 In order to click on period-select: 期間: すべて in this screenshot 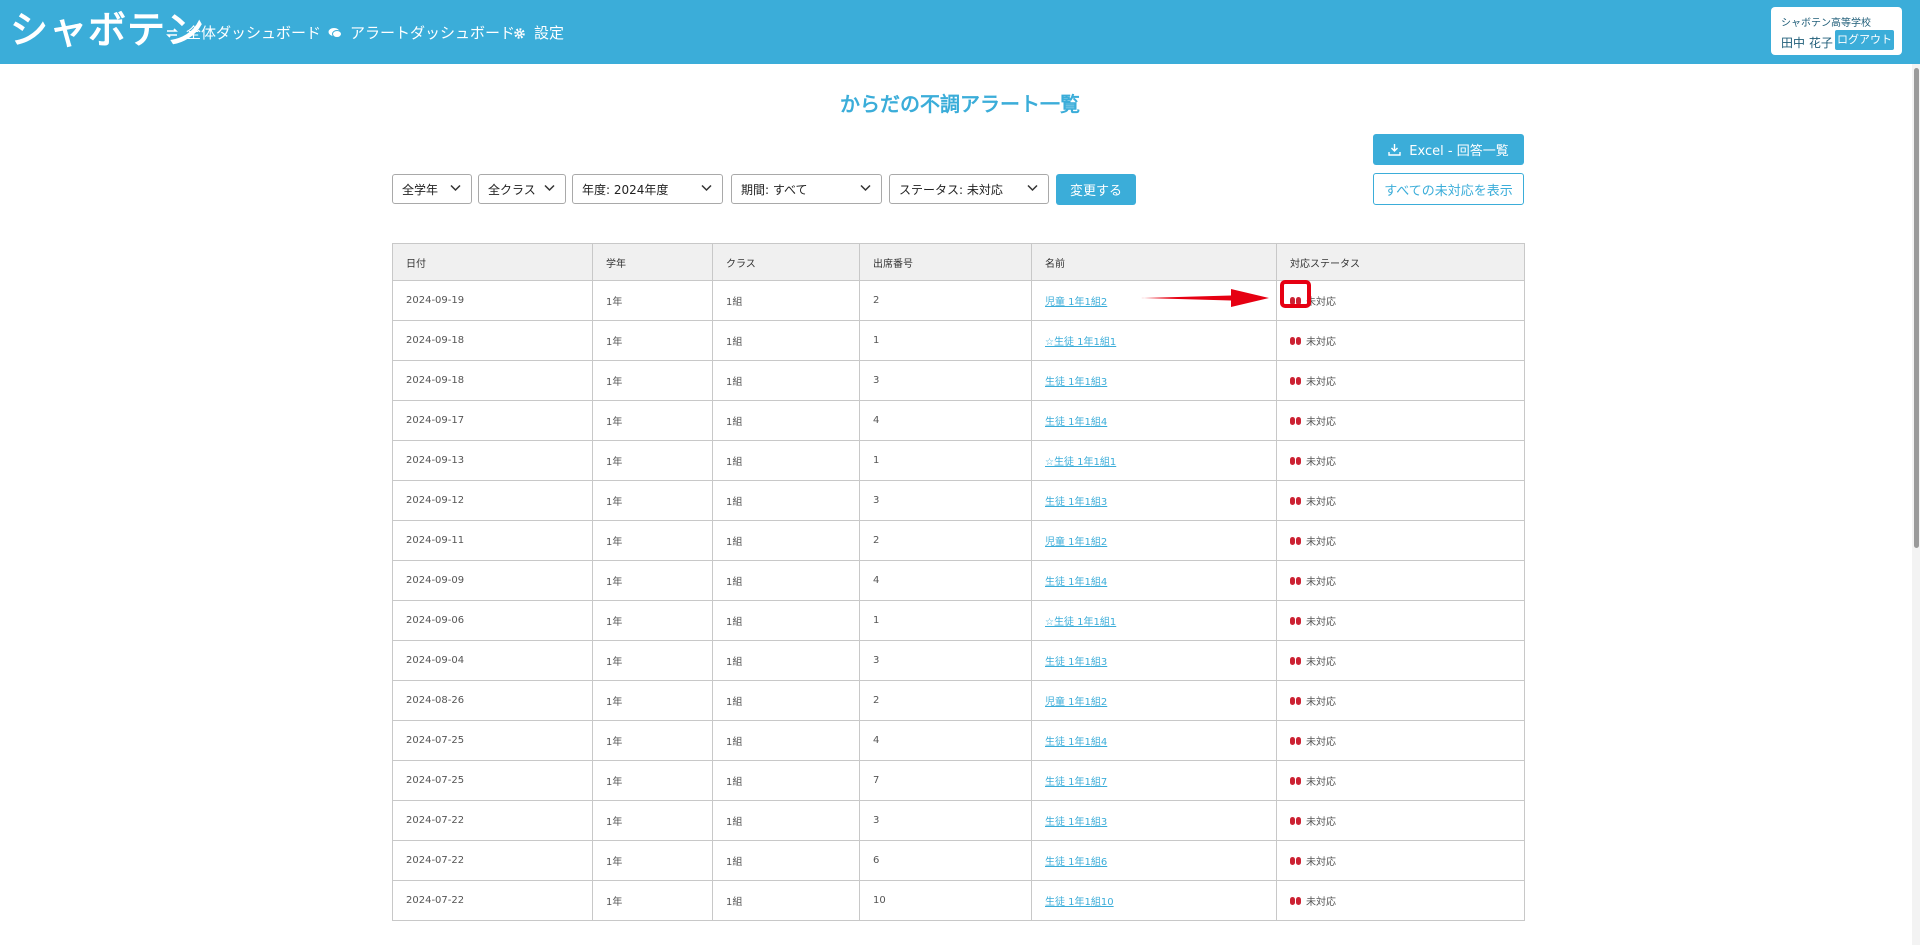, I will do `click(806, 189)`.